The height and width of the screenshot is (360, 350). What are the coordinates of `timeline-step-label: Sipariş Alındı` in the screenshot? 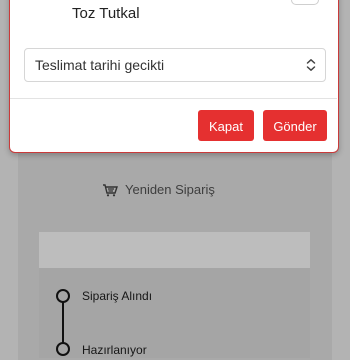 It's located at (117, 296).